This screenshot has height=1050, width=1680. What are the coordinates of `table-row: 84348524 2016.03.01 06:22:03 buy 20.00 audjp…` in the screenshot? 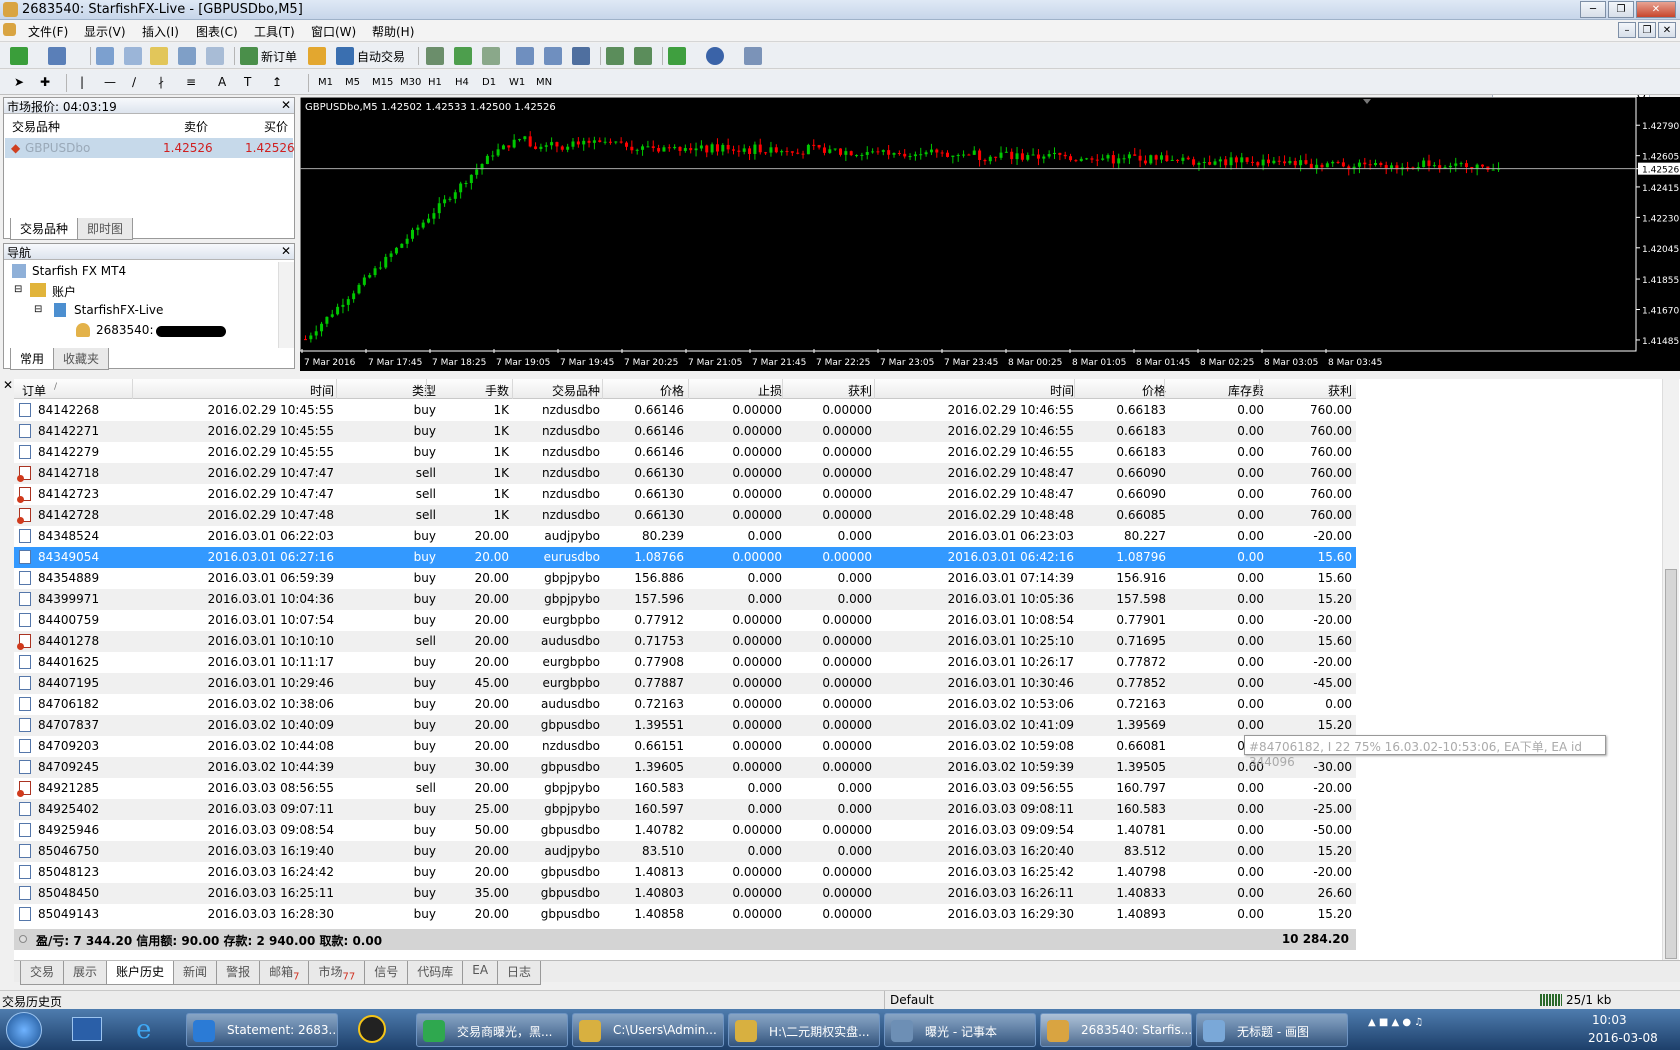 It's located at (685, 536).